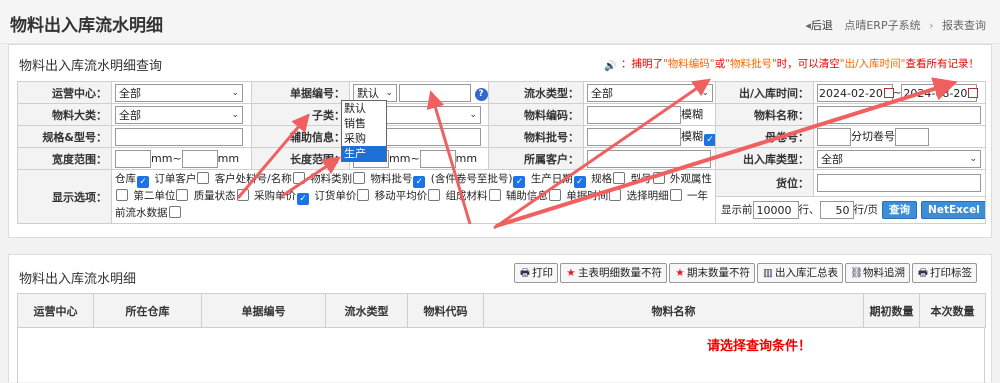 The height and width of the screenshot is (383, 1000). I want to click on ops-center-select: 全部 ⌄, so click(179, 92).